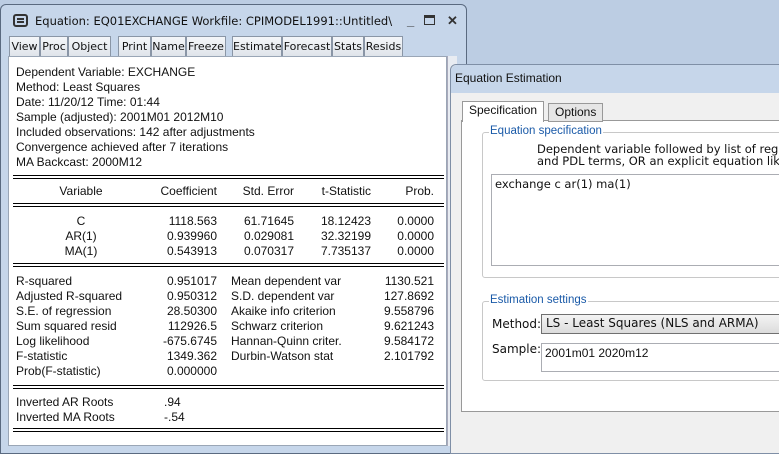  I want to click on stat-cell: Mean dependent var, so click(286, 281).